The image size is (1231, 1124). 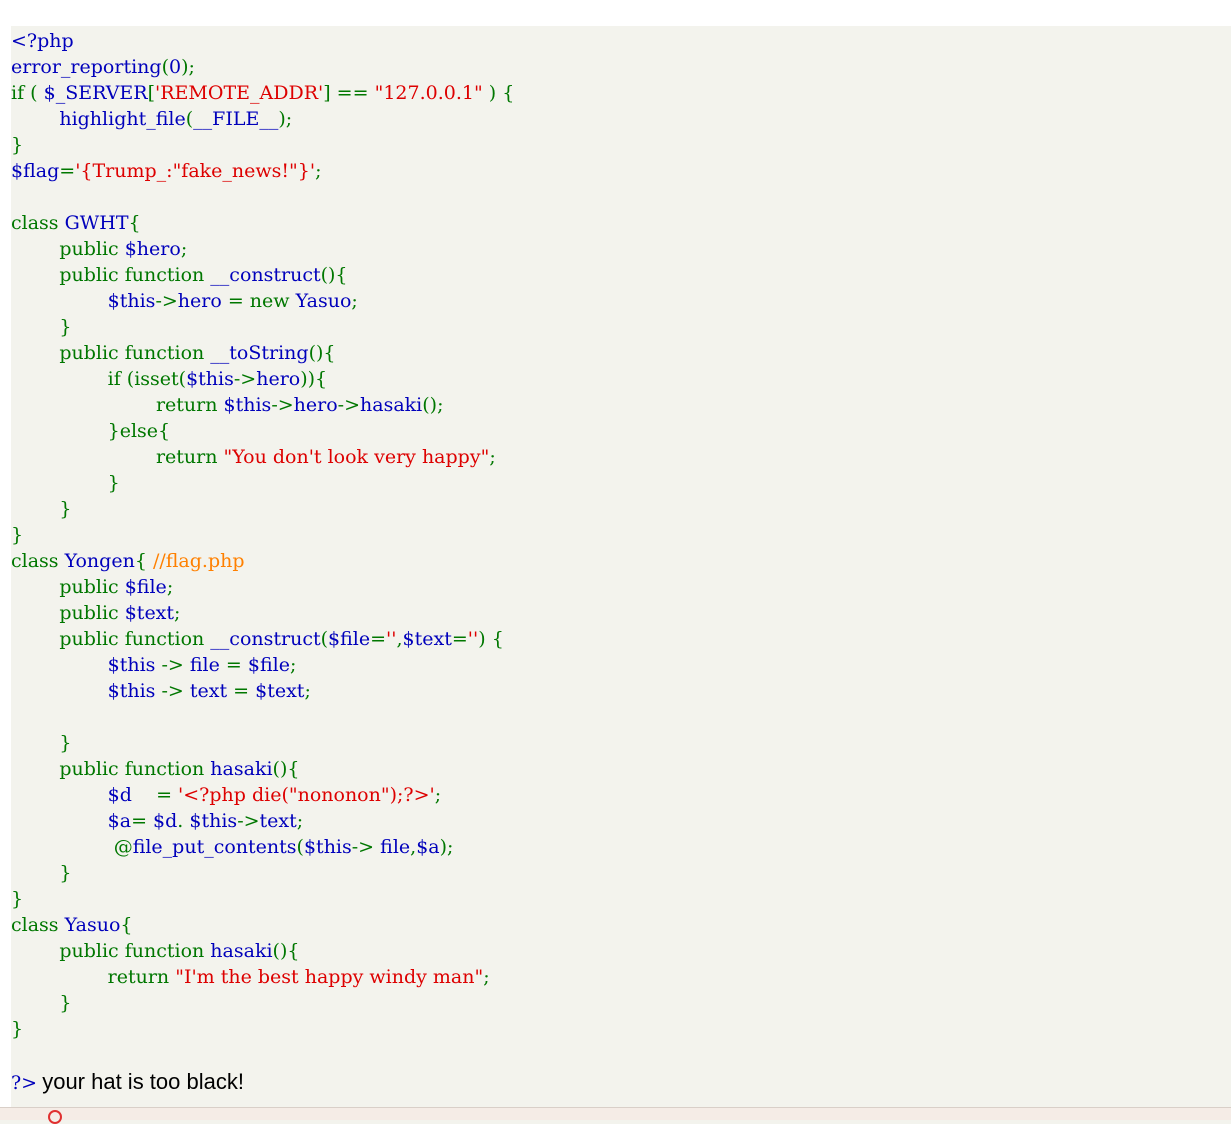 What do you see at coordinates (314, 379) in the screenshot?
I see `code-token-keyword: )){` at bounding box center [314, 379].